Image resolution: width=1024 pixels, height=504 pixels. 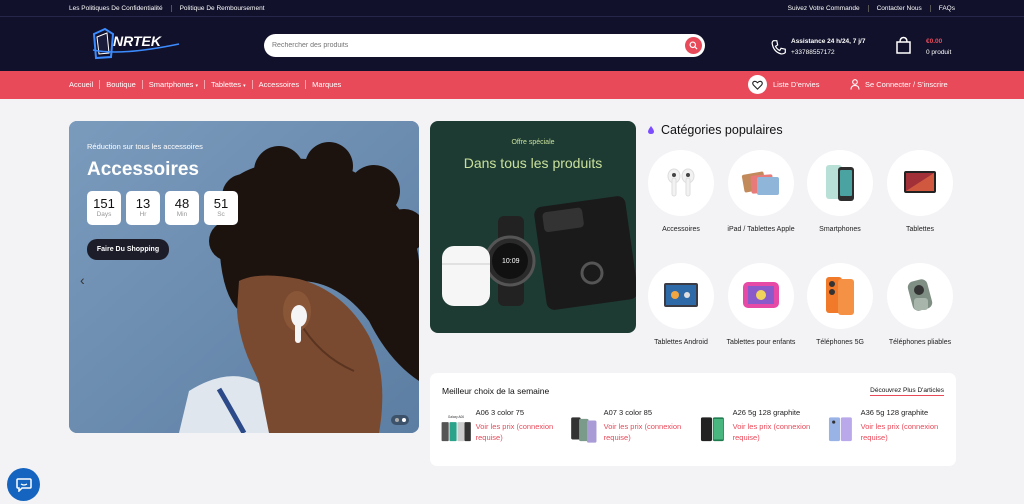 What do you see at coordinates (104, 208) in the screenshot?
I see `timer-days: 151 Days` at bounding box center [104, 208].